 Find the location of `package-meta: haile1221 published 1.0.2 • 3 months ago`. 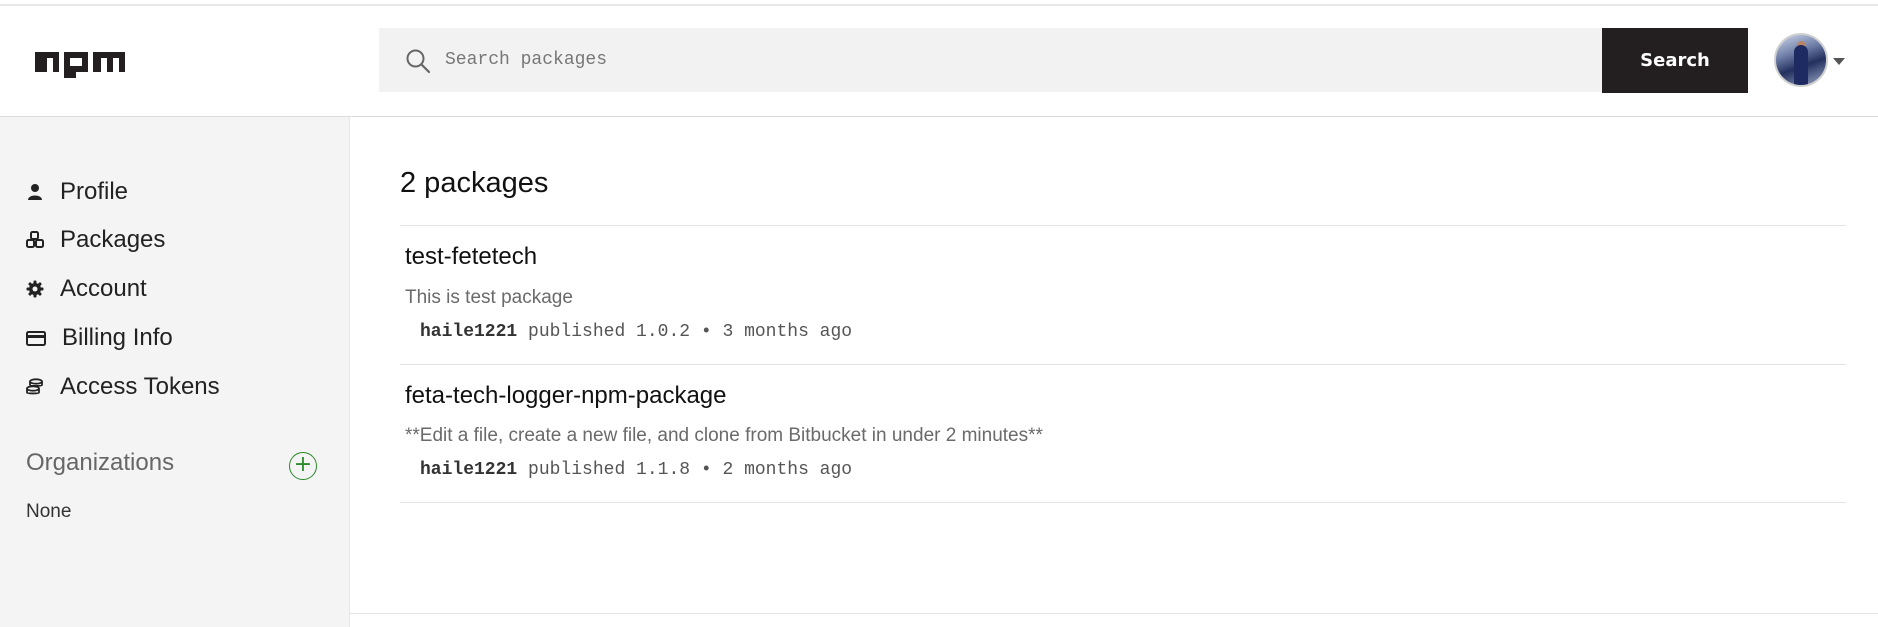

package-meta: haile1221 published 1.0.2 • 3 months ago is located at coordinates (636, 332).